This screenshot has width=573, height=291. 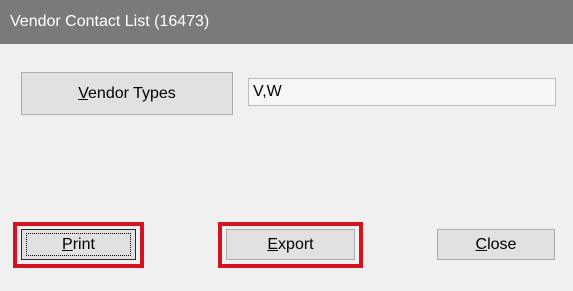 I want to click on close-button-label: Close, so click(x=496, y=244).